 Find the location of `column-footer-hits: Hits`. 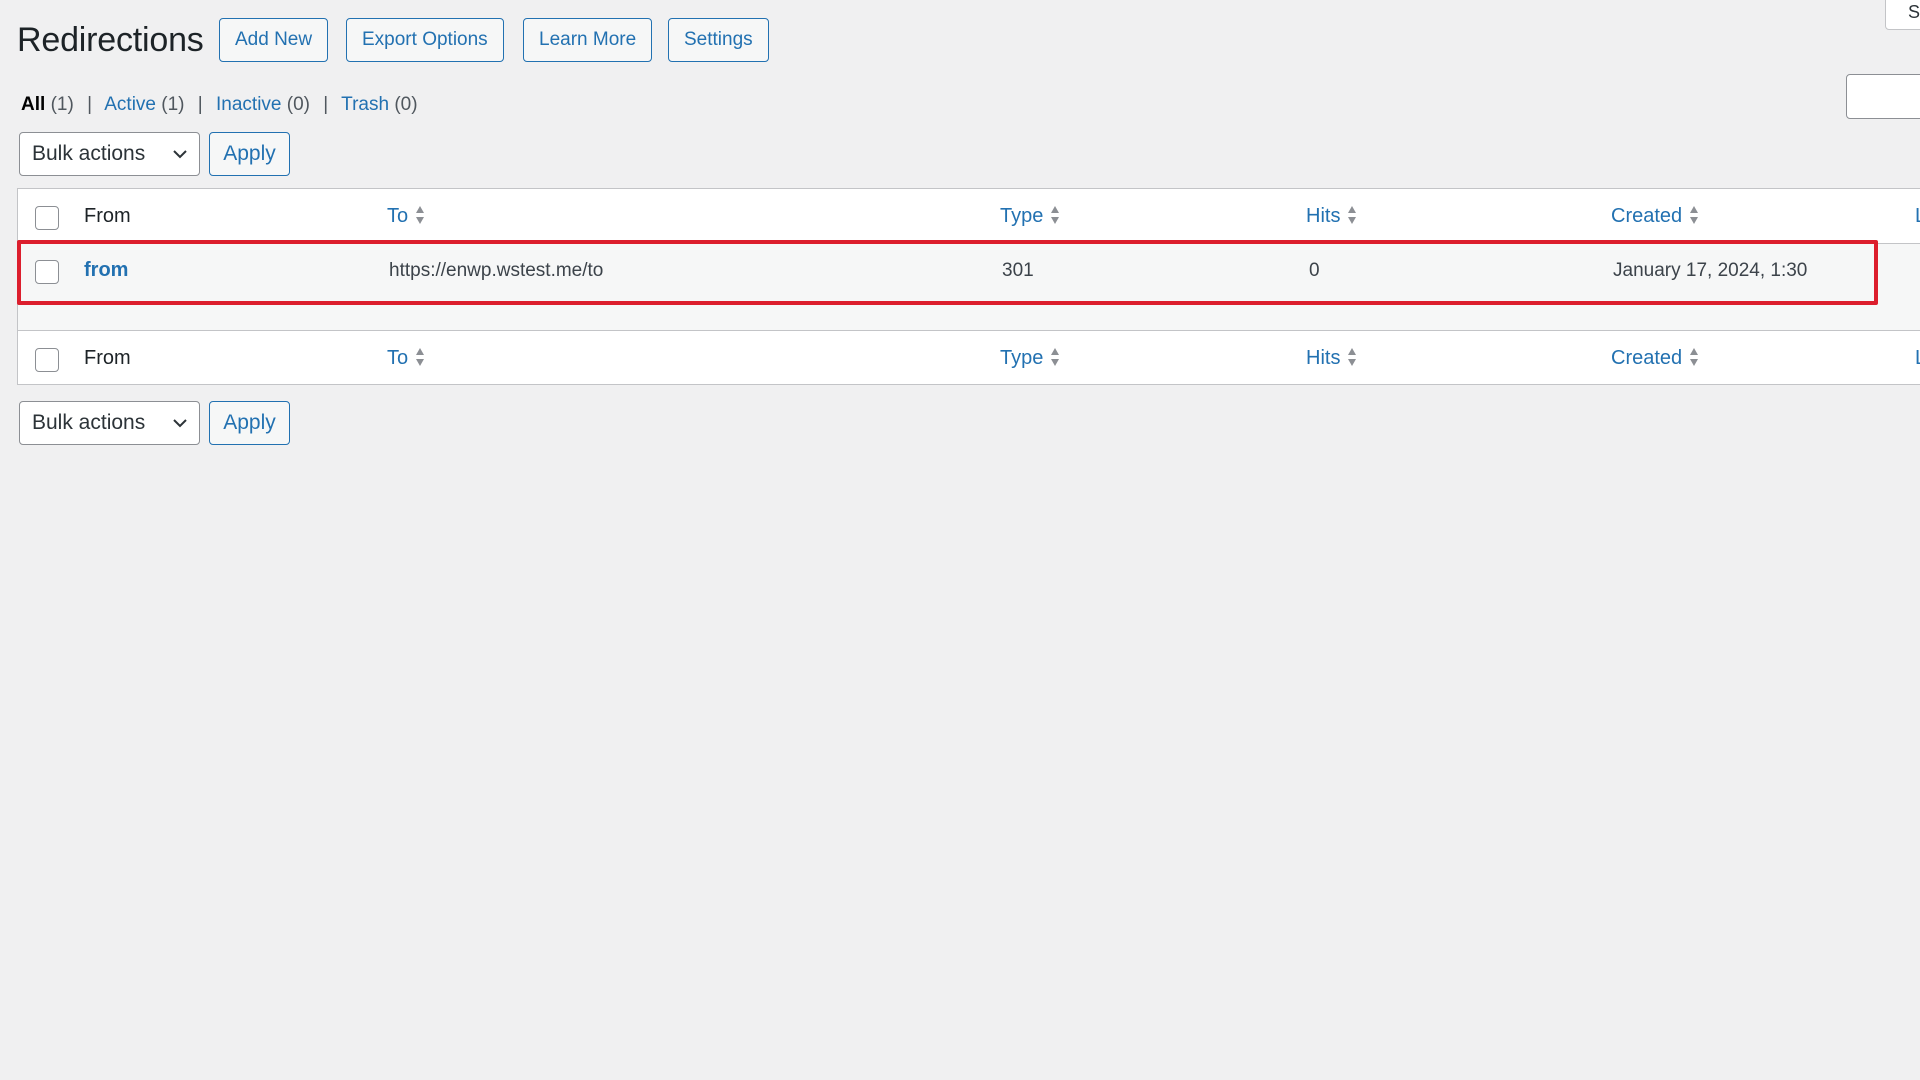

column-footer-hits: Hits is located at coordinates (1331, 358).